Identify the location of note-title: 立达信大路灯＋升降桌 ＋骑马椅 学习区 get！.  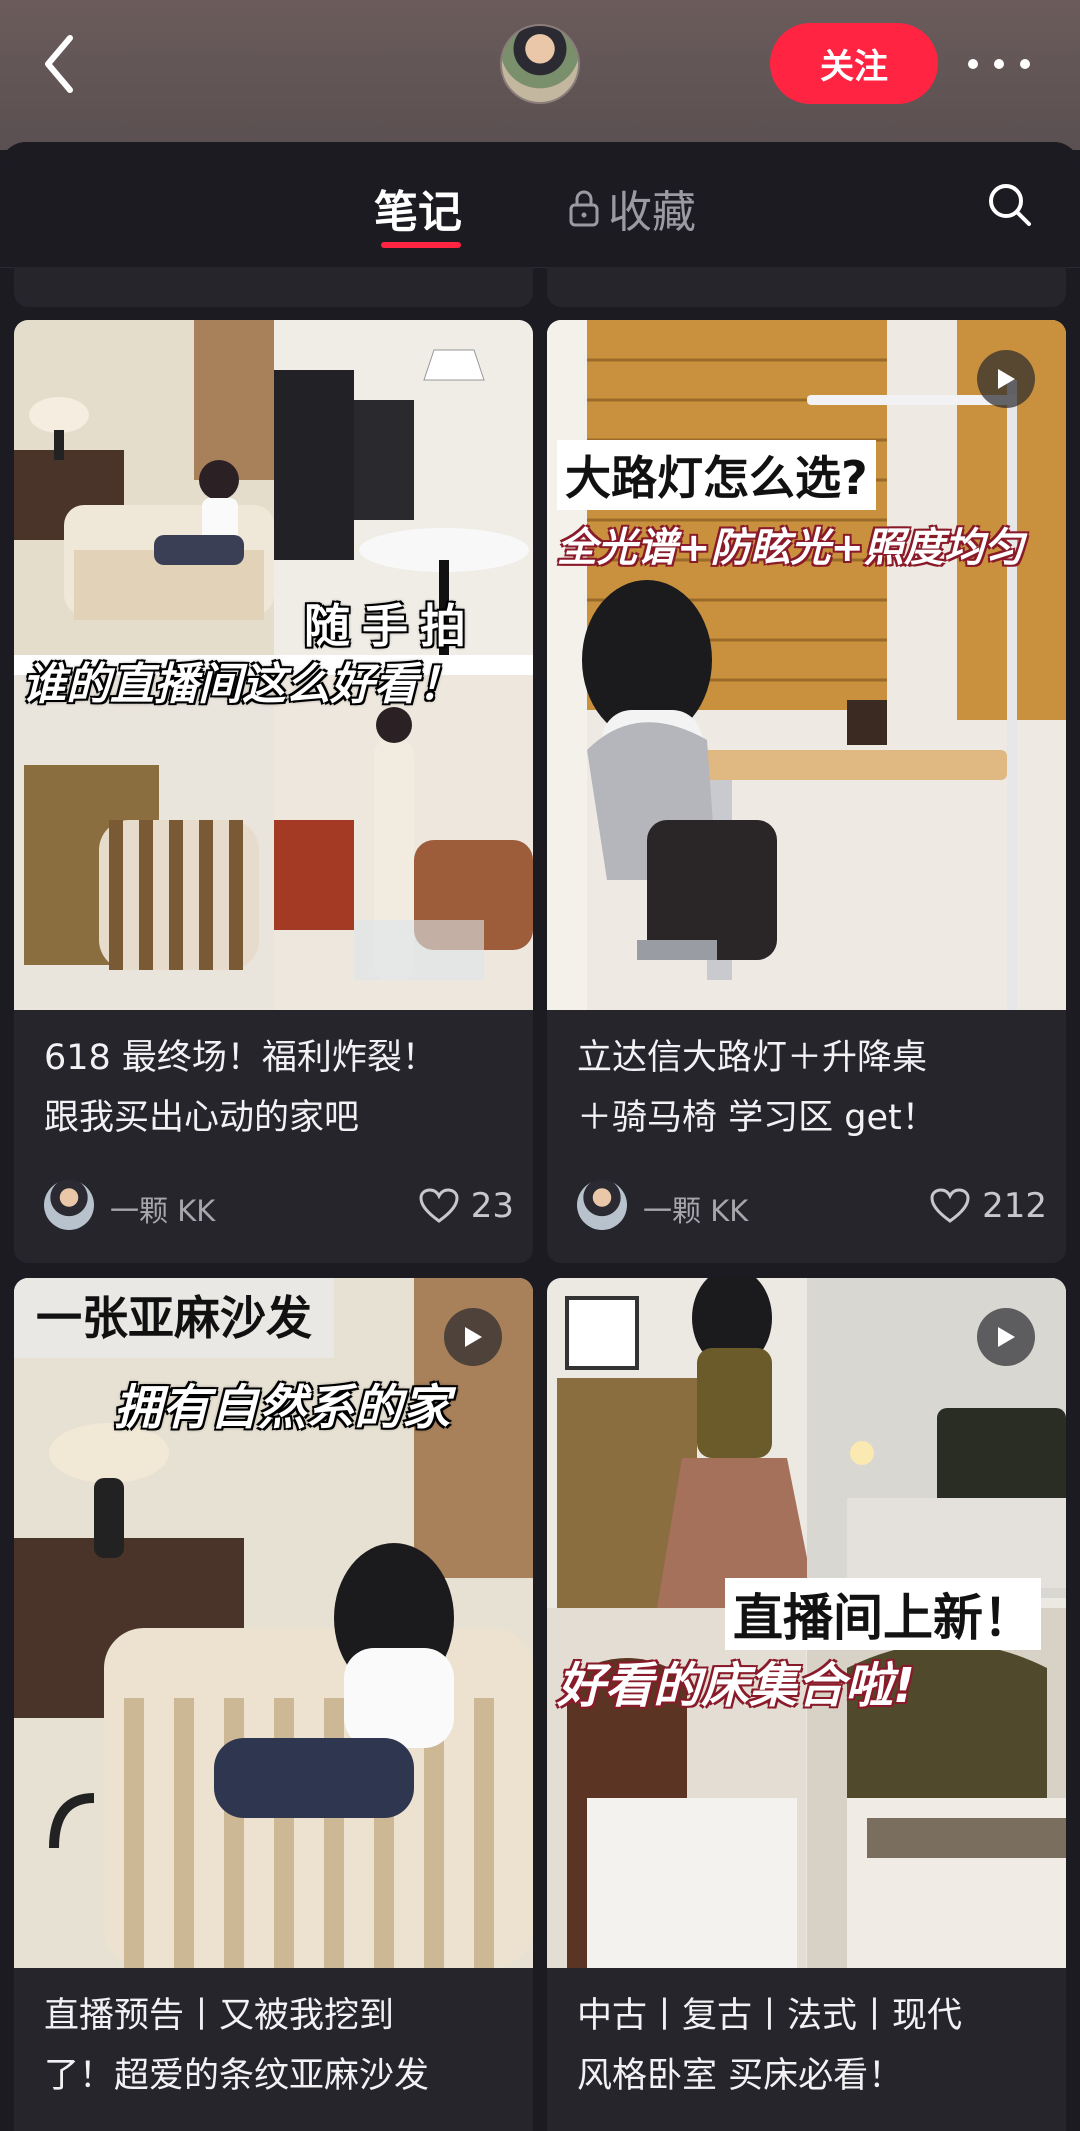
(812, 1088).